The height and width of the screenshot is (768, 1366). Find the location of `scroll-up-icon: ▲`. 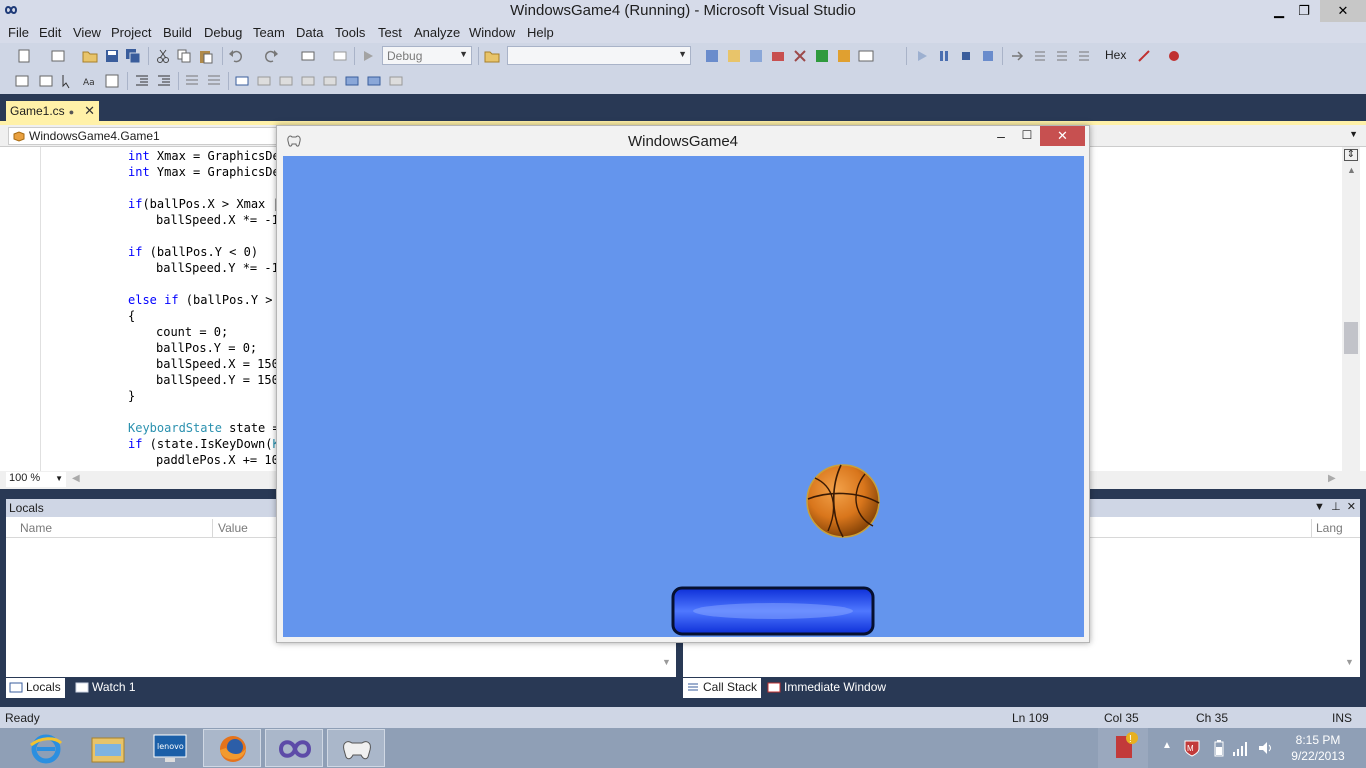

scroll-up-icon: ▲ is located at coordinates (1351, 170).